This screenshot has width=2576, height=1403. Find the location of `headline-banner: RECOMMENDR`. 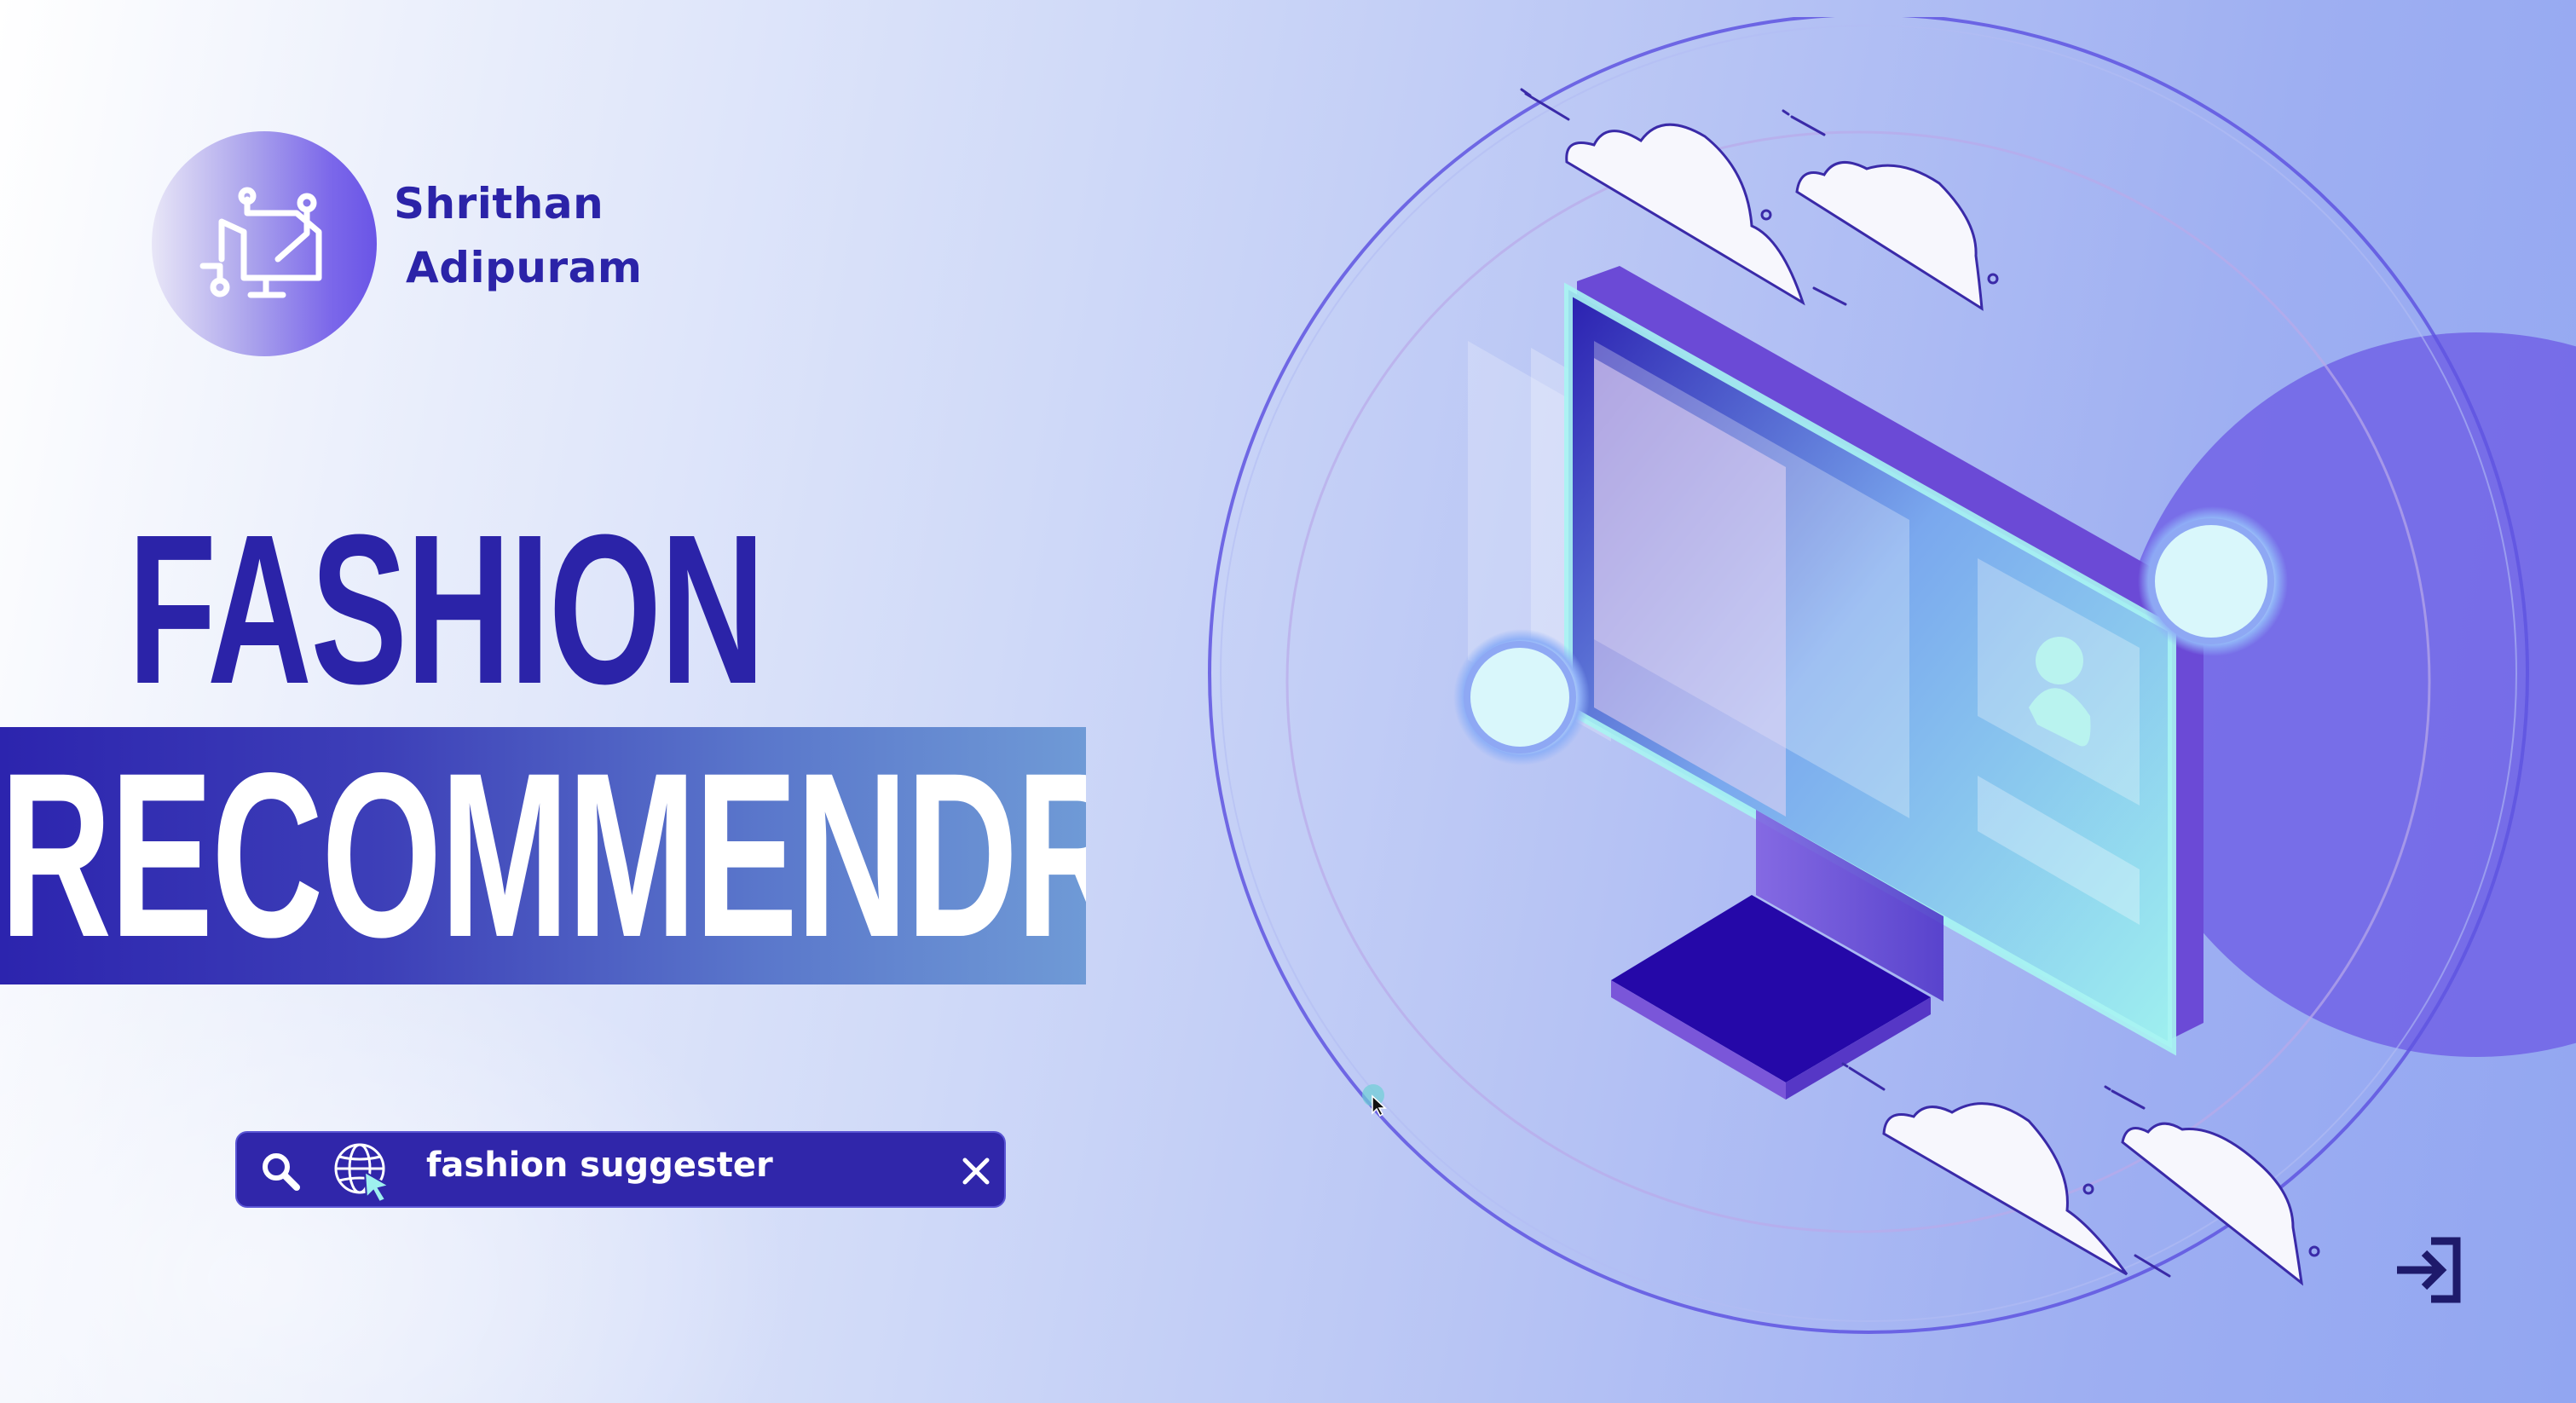

headline-banner: RECOMMENDR is located at coordinates (543, 856).